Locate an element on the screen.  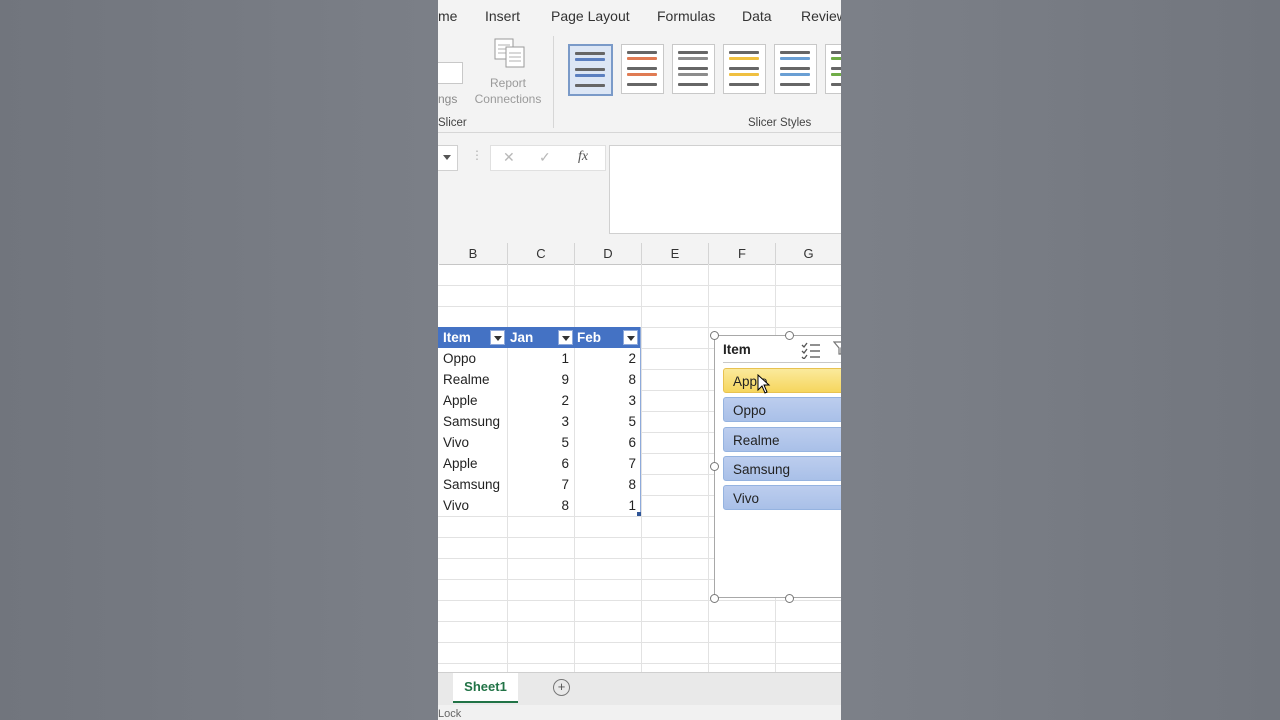
clear-filter-icon is located at coordinates (837, 348).